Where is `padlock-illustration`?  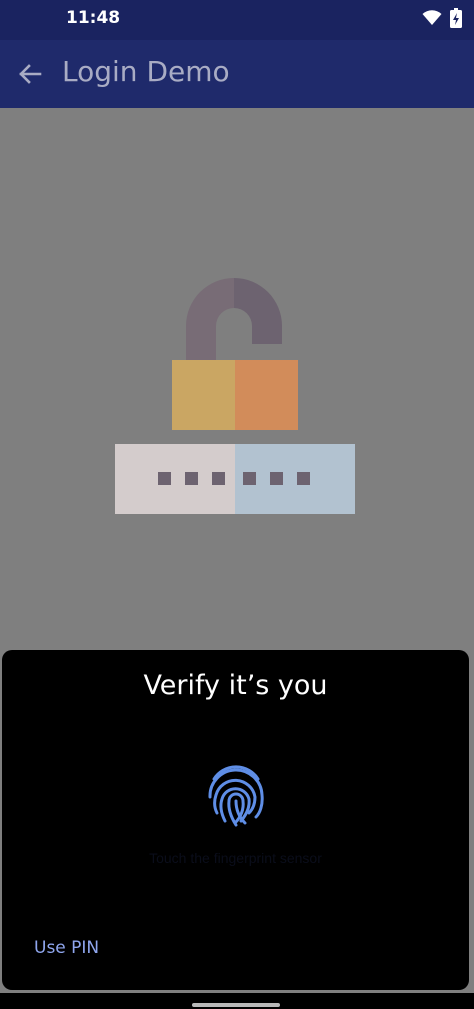
padlock-illustration is located at coordinates (235, 396).